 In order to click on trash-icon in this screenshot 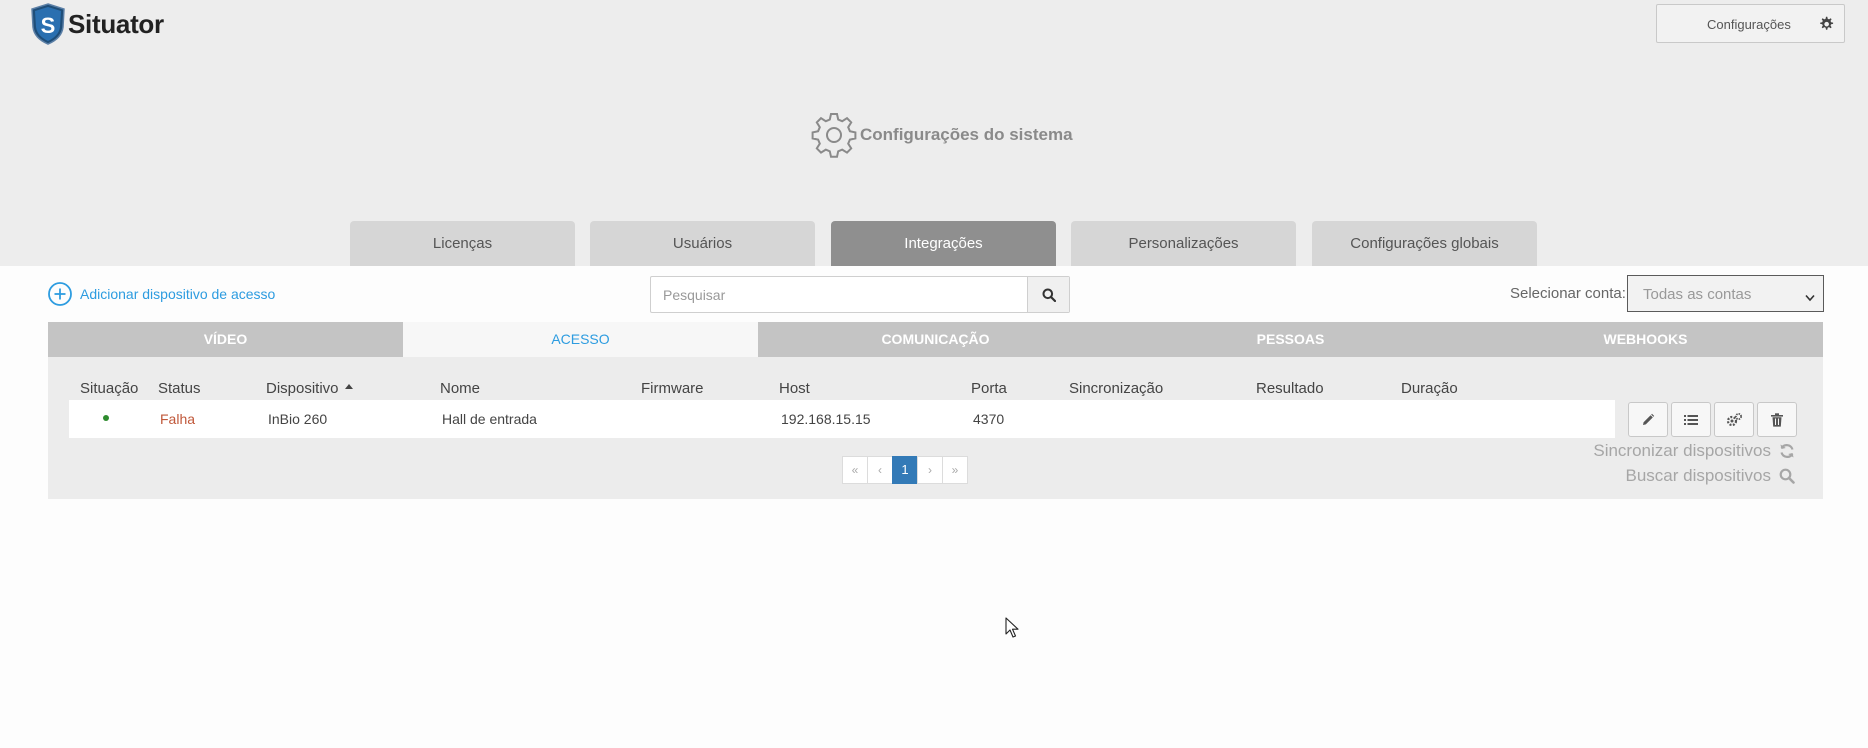, I will do `click(1777, 419)`.